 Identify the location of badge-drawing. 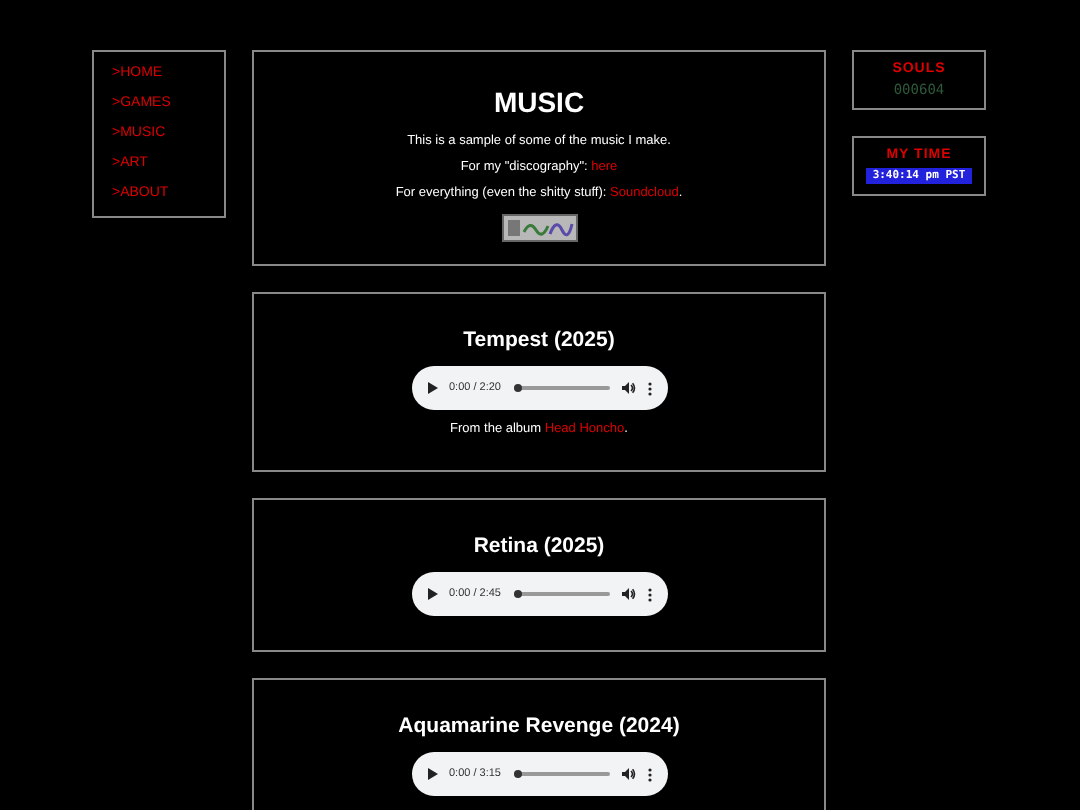
(539, 228).